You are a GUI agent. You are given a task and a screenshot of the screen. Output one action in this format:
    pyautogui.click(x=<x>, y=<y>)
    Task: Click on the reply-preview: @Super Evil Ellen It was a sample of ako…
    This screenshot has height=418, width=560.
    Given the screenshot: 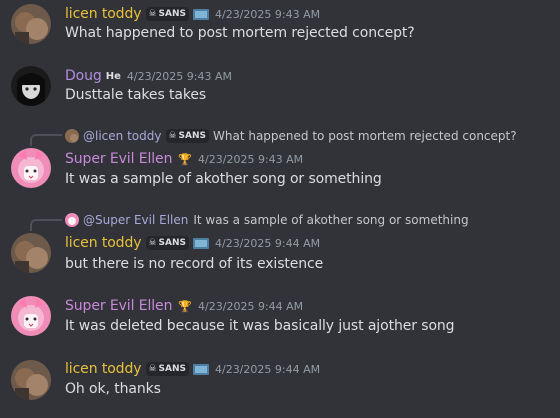 What is the action you would take?
    pyautogui.click(x=267, y=220)
    